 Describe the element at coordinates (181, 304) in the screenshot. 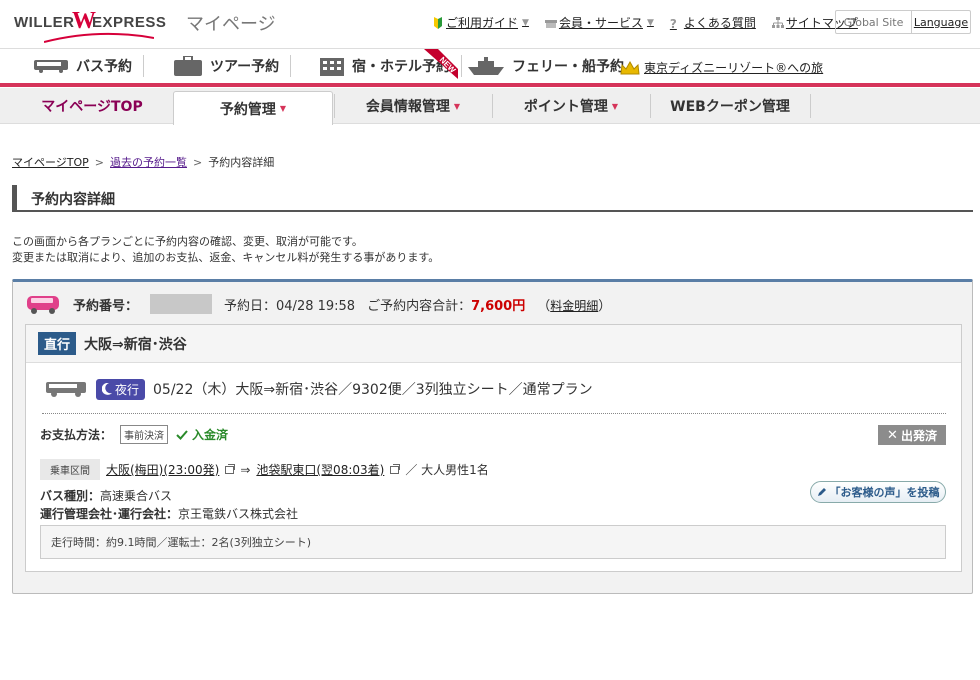

I see `reservation-number-masked` at that location.